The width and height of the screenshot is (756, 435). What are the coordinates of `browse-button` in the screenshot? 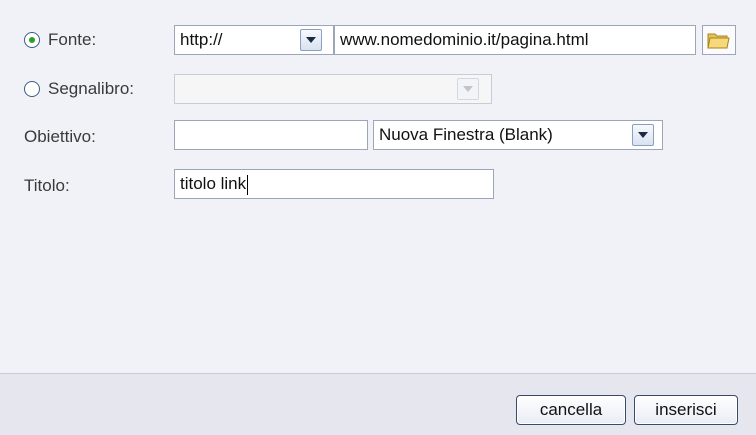 It's located at (719, 40).